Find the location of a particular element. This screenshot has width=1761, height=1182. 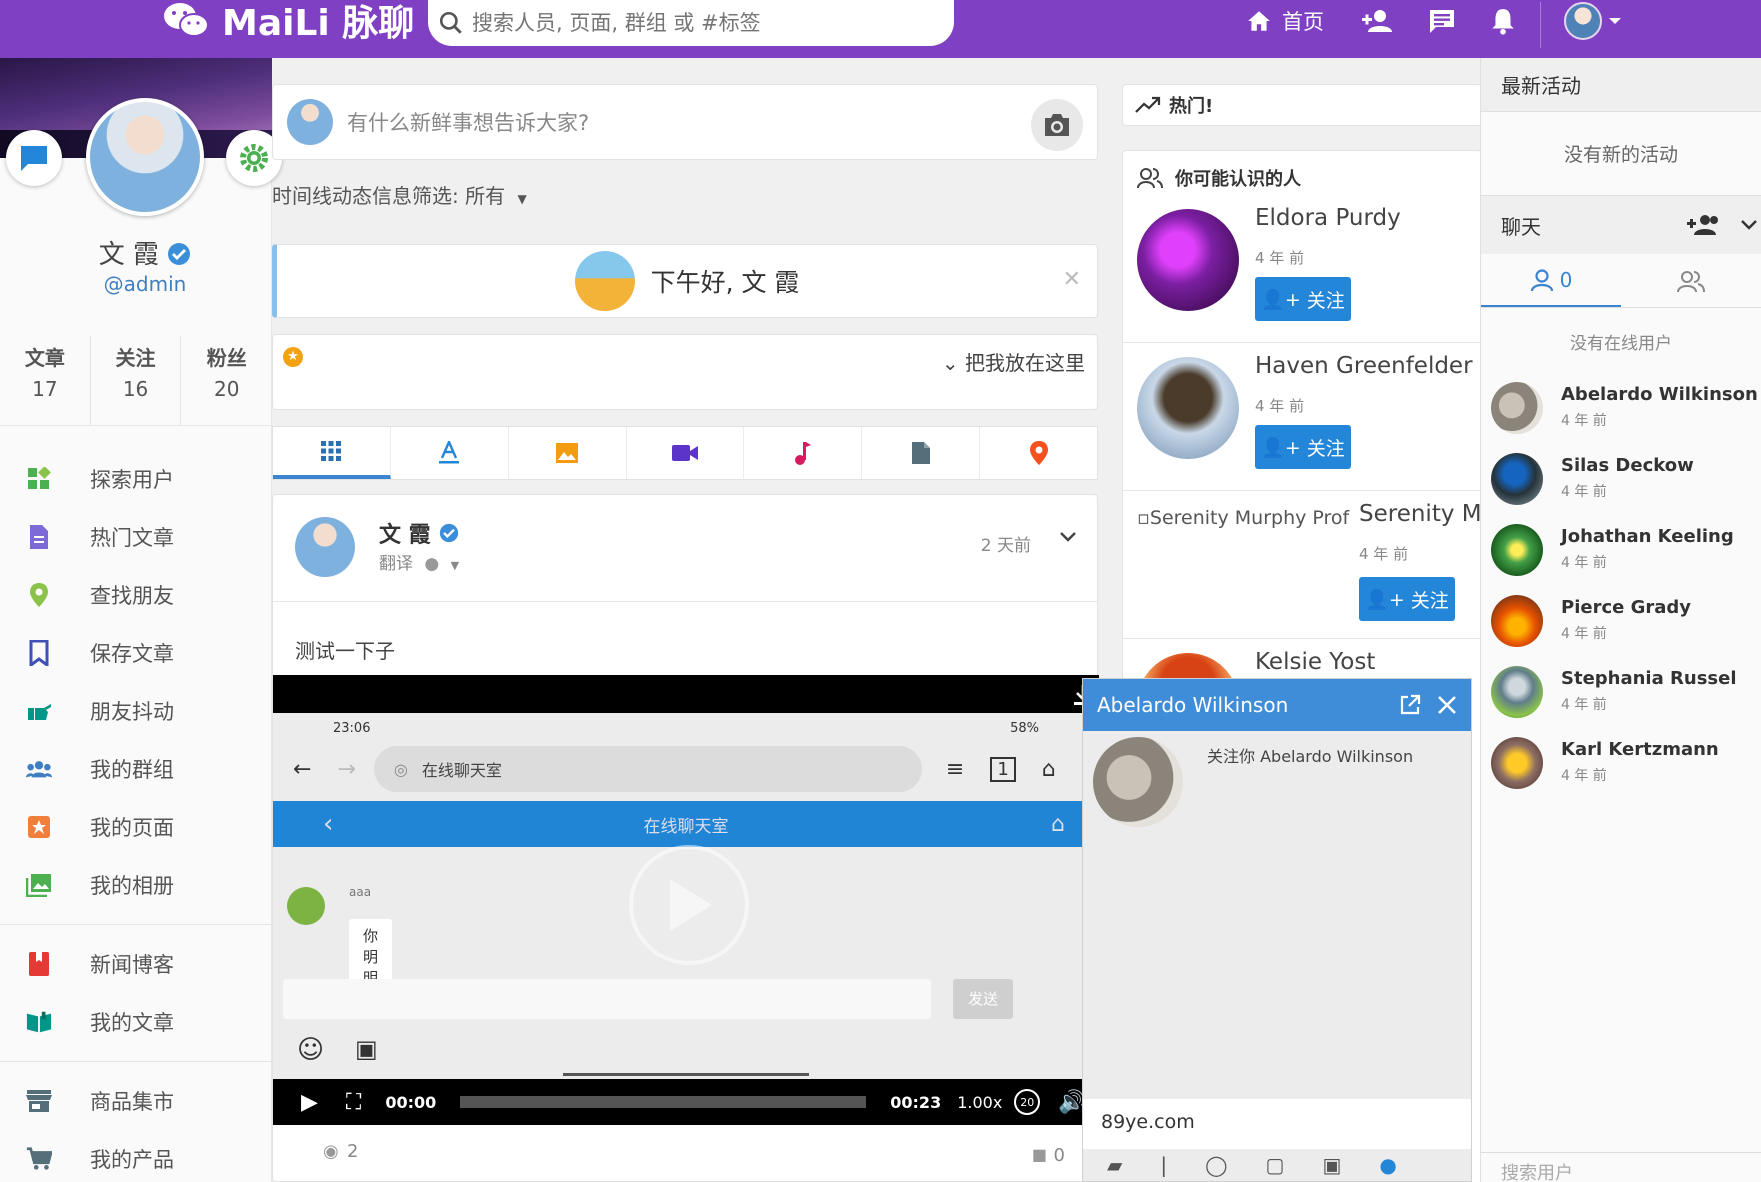

search-box is located at coordinates (691, 23).